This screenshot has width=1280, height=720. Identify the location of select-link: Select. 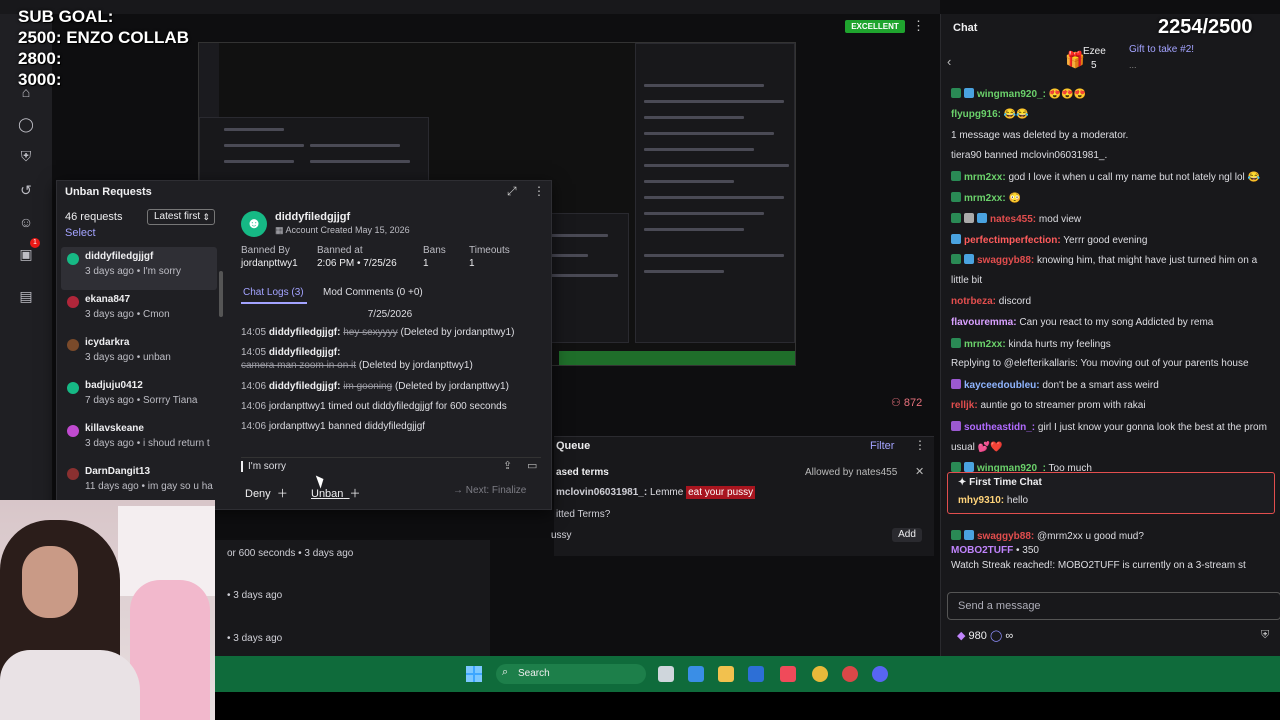
(80, 233).